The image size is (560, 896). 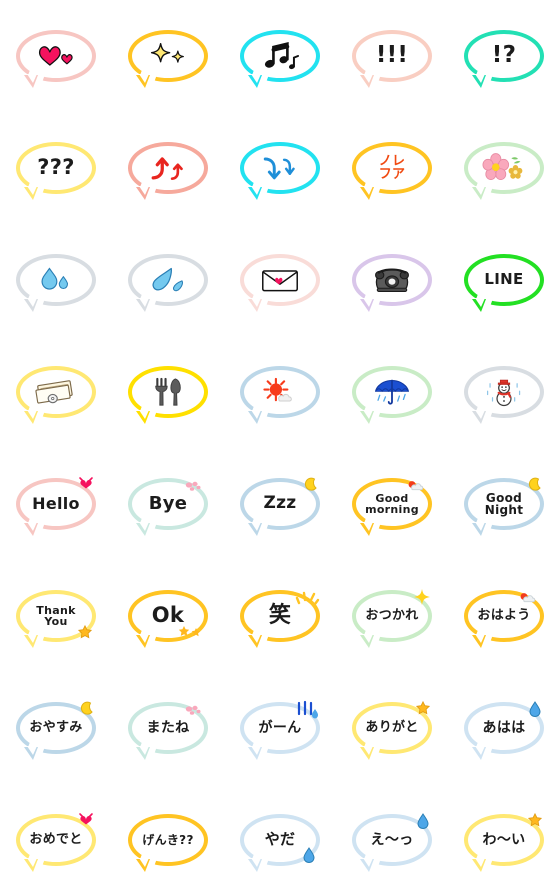 I want to click on sticker-cell-questions: ???, so click(x=56, y=168).